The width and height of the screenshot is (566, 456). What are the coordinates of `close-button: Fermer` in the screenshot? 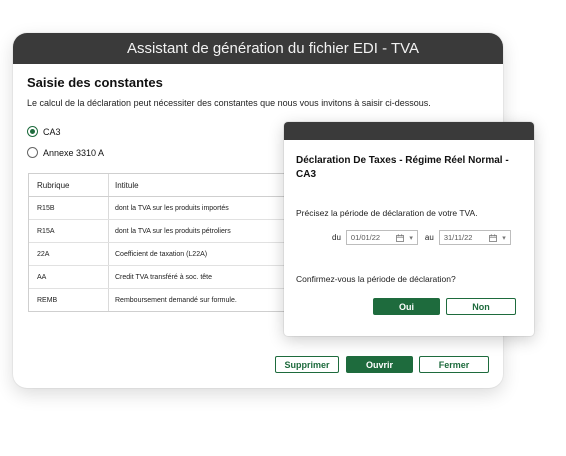 It's located at (454, 364).